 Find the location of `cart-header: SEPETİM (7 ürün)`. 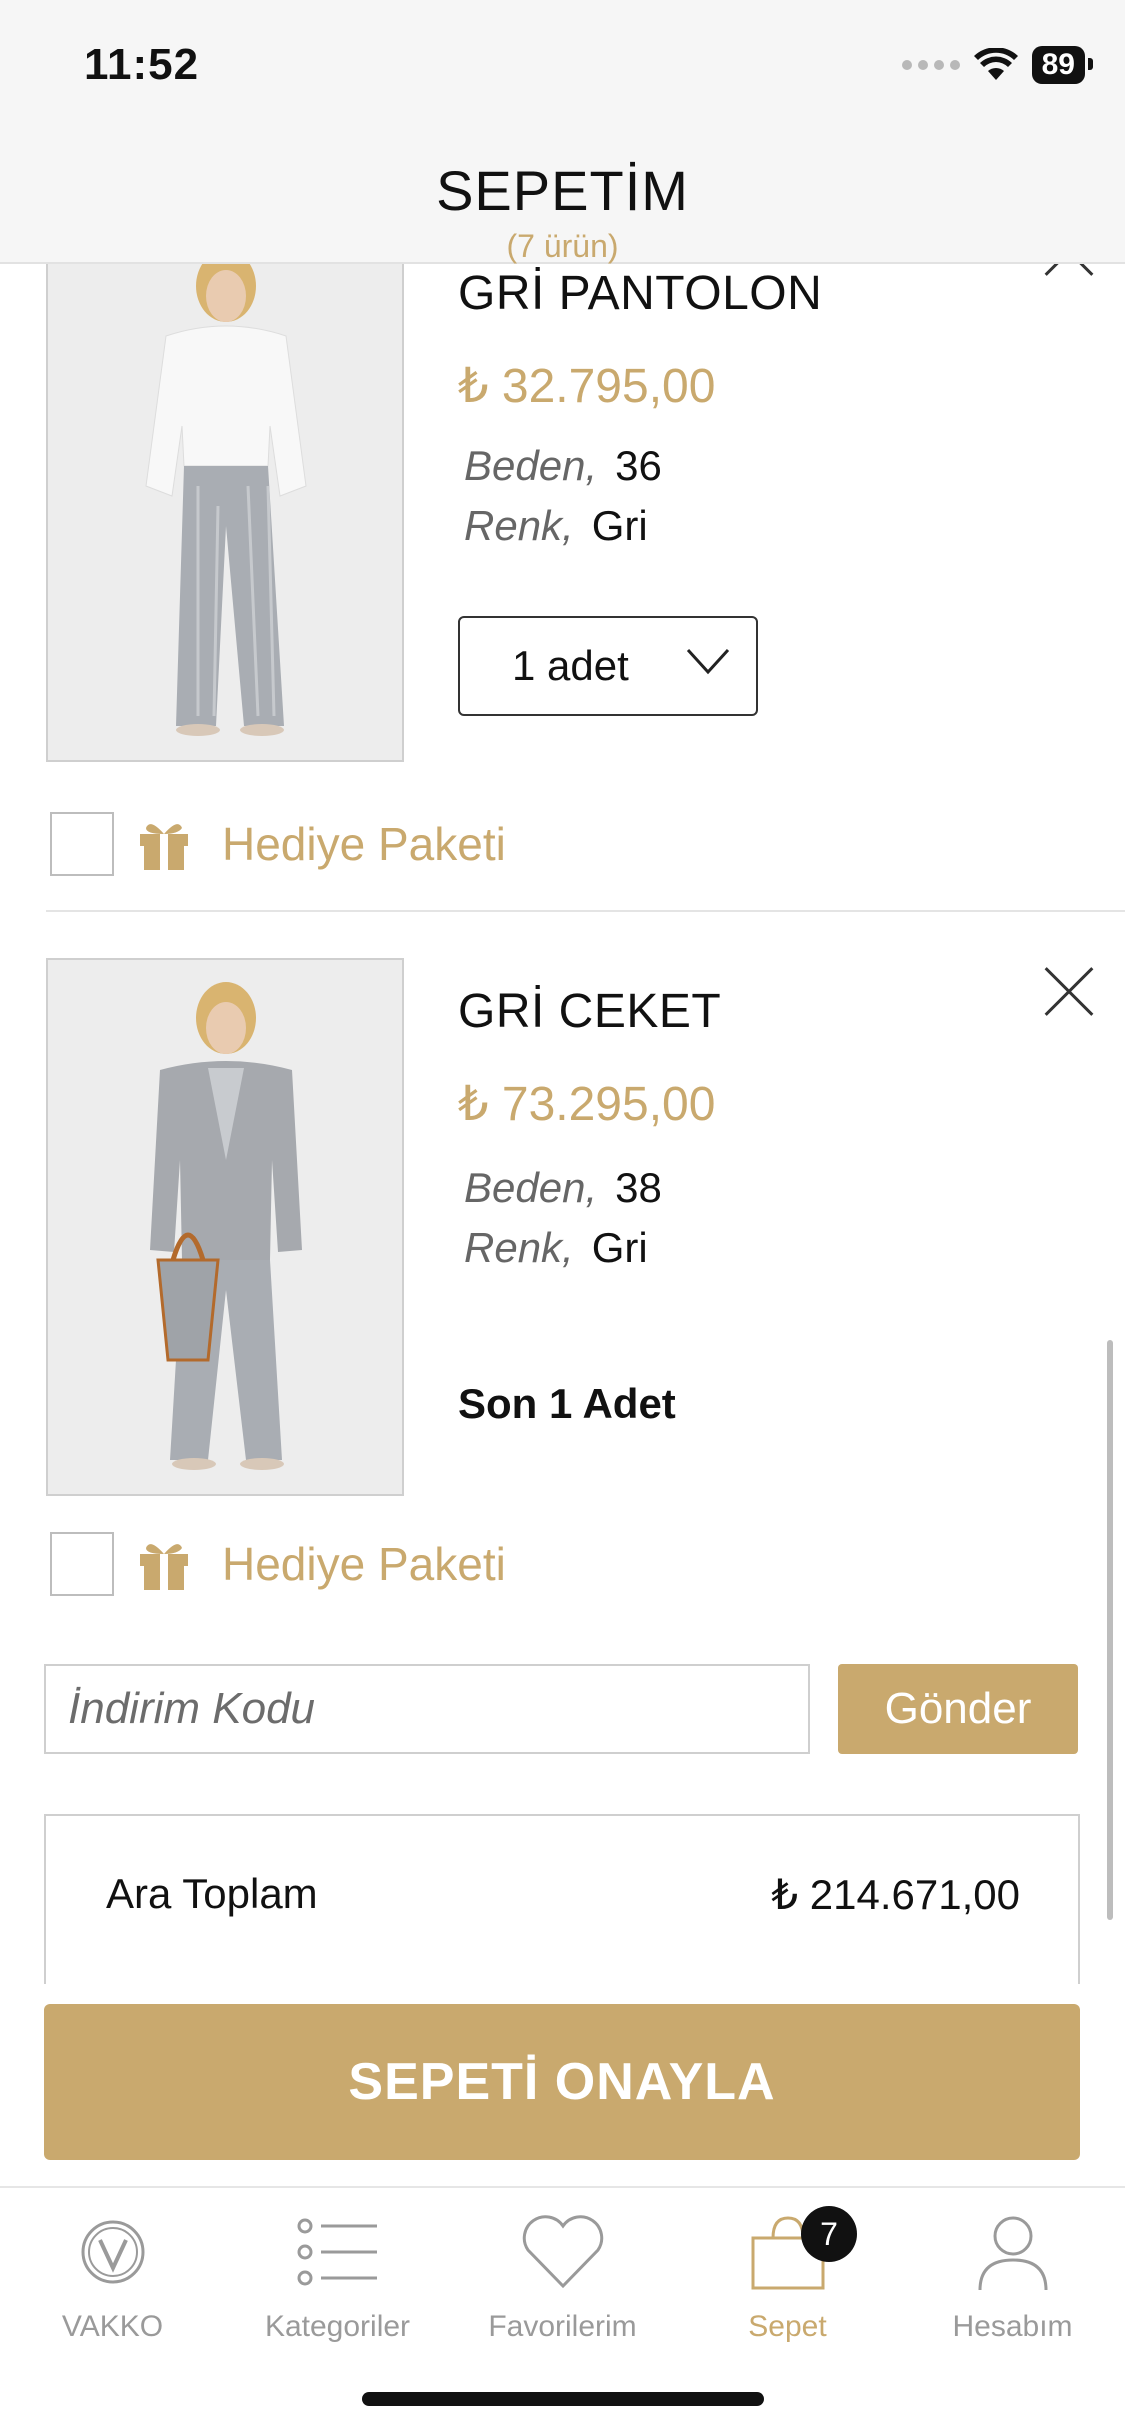

cart-header: SEPETİM (7 ürün) is located at coordinates (562, 202).